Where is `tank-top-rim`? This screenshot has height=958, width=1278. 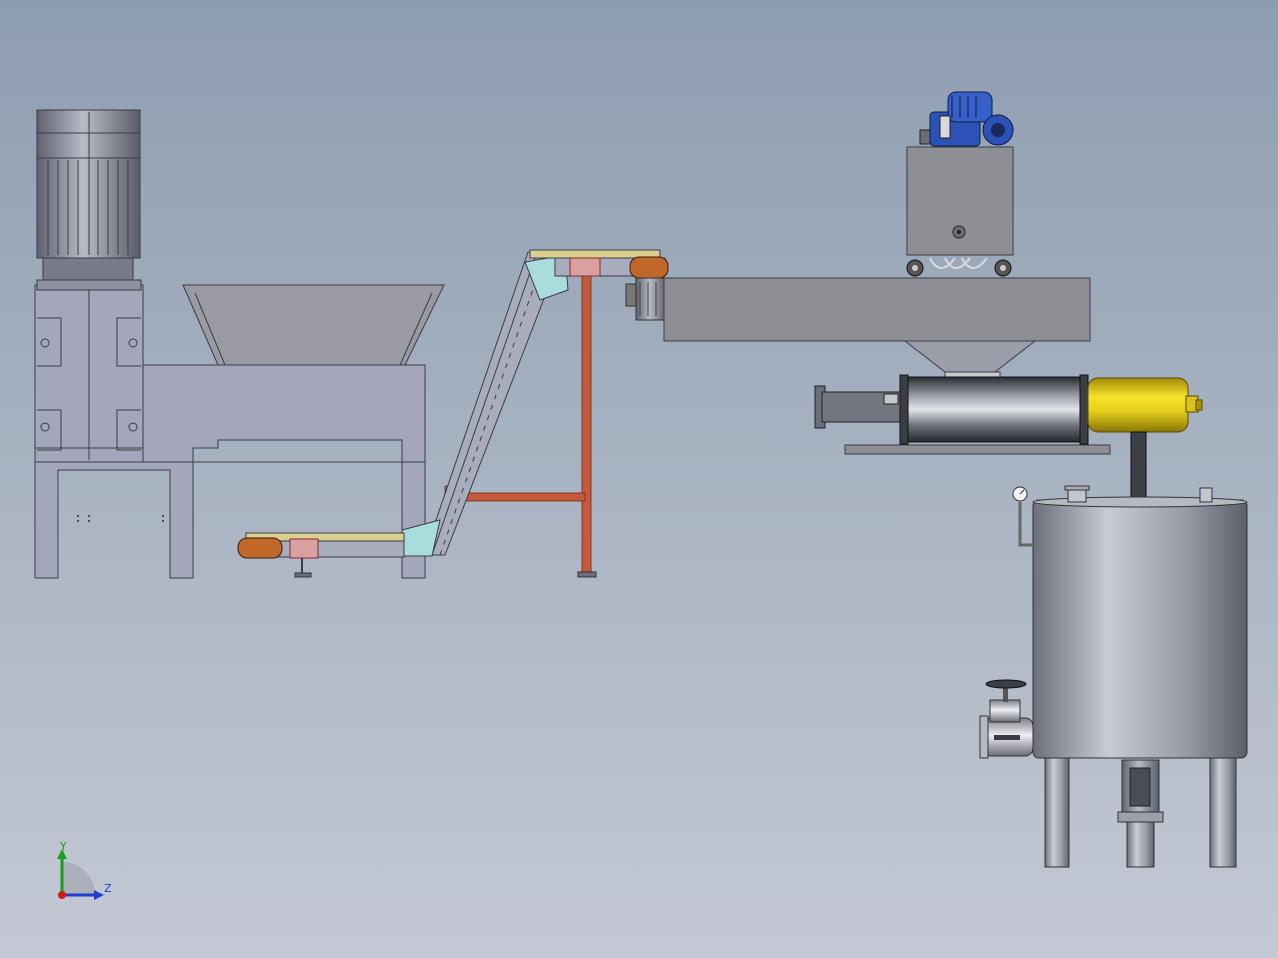
tank-top-rim is located at coordinates (1140, 502).